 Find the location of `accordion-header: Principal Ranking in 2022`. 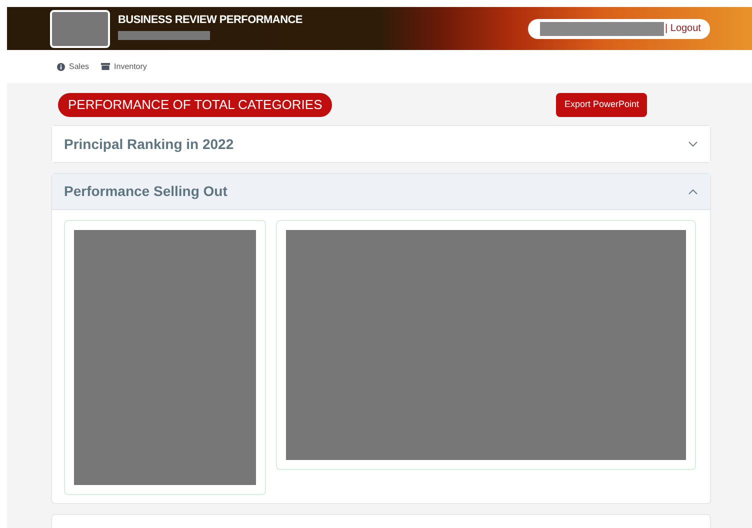

accordion-header: Principal Ranking in 2022 is located at coordinates (381, 144).